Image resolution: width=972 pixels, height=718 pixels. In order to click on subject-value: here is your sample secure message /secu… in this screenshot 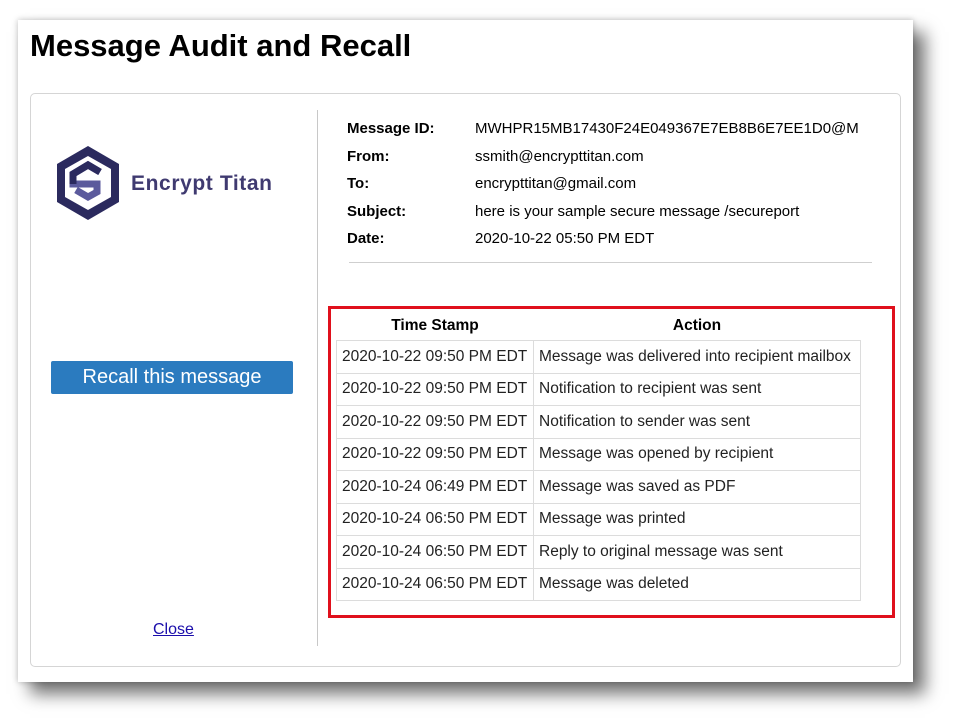, I will do `click(637, 211)`.